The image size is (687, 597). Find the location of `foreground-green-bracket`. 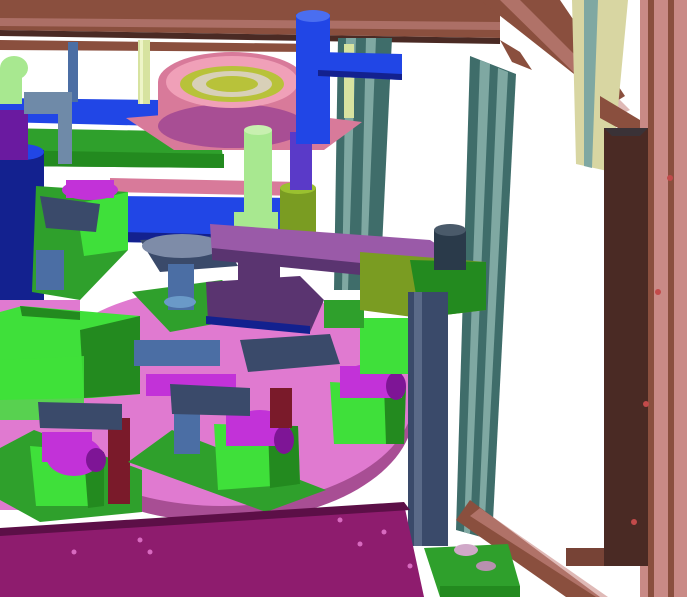

foreground-green-bracket is located at coordinates (472, 570).